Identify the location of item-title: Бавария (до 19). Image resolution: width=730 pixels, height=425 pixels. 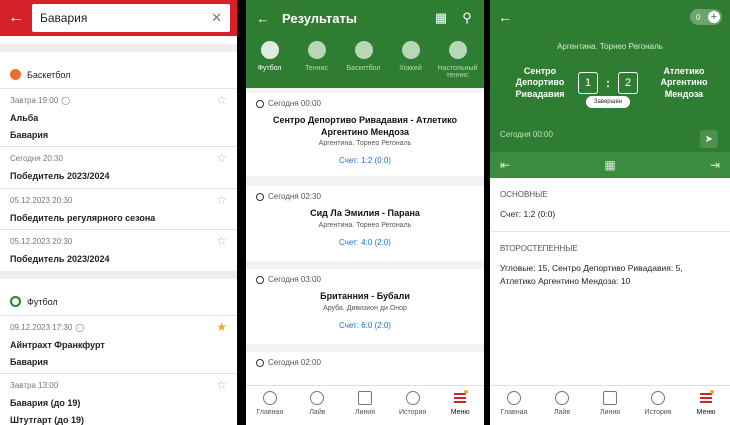
(45, 402).